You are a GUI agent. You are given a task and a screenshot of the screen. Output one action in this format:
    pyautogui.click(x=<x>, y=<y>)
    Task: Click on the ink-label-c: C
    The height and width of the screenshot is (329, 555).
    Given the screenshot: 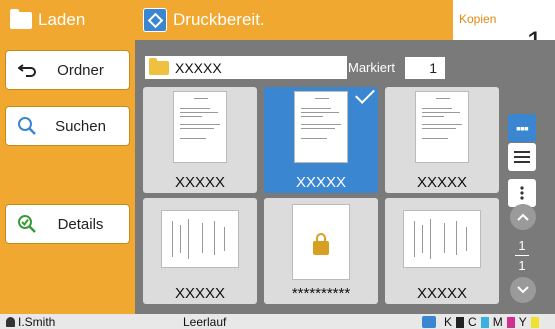 What is the action you would take?
    pyautogui.click(x=472, y=322)
    